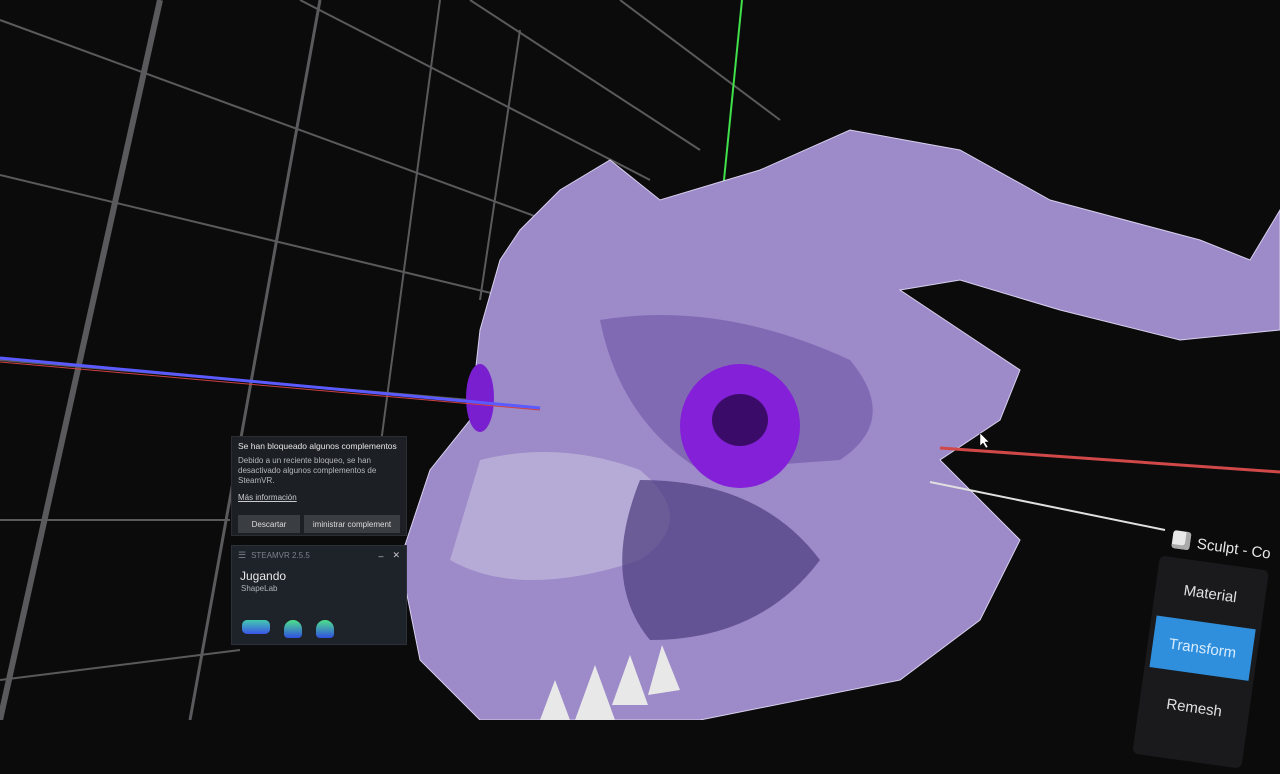  I want to click on status-text: Jugando, so click(263, 576).